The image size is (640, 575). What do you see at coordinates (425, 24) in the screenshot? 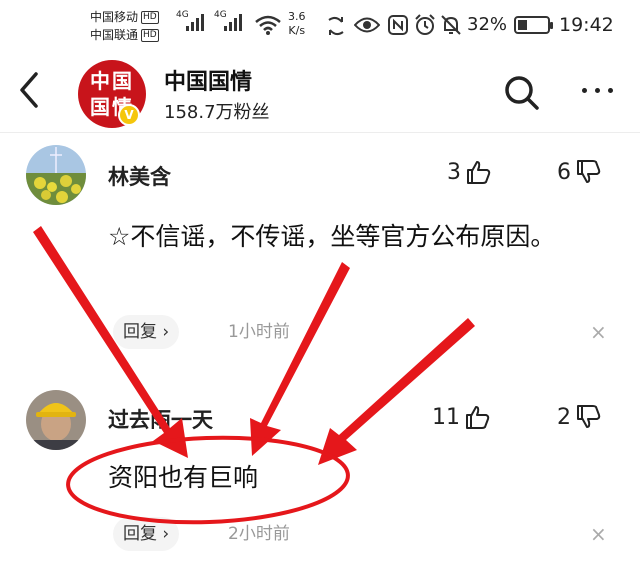
I see `alarm-icon` at bounding box center [425, 24].